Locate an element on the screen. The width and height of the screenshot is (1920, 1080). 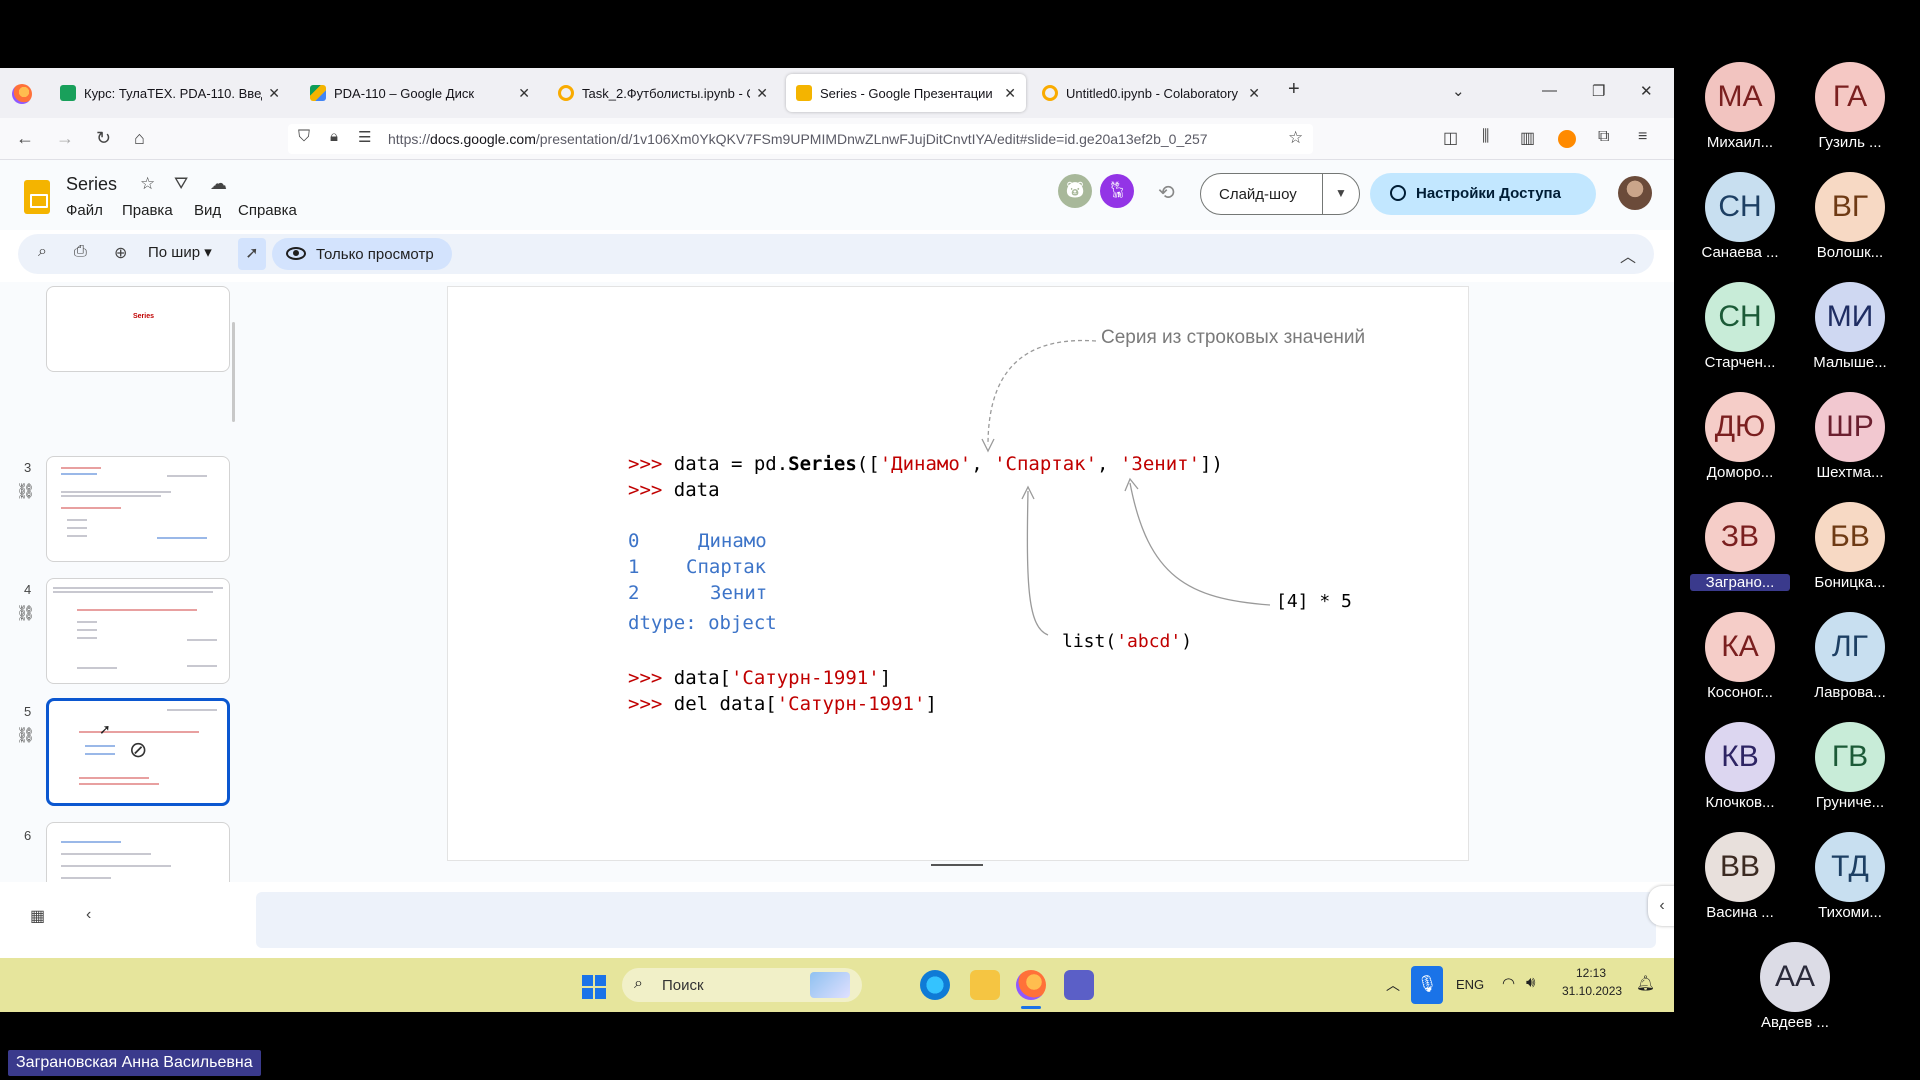
edge-icon is located at coordinates (935, 985).